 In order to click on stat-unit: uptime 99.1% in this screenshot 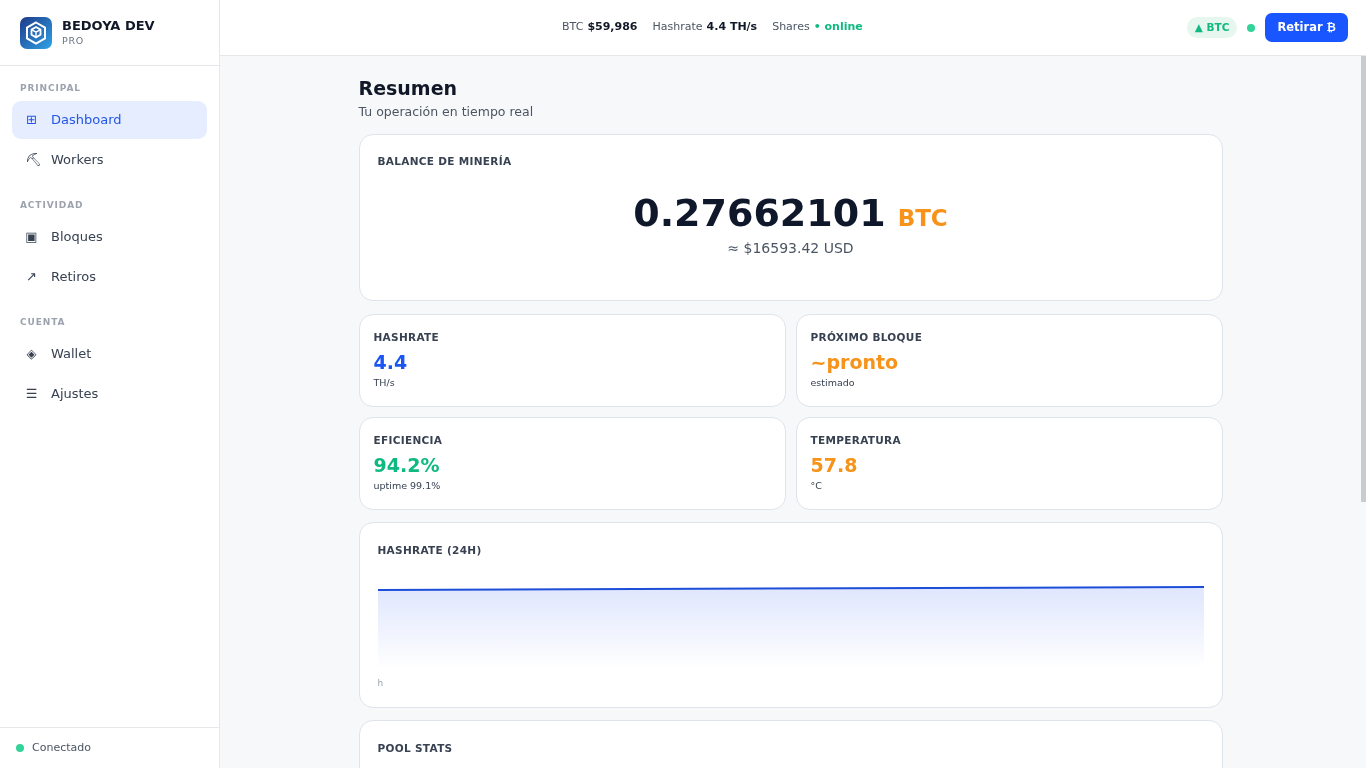, I will do `click(407, 486)`.